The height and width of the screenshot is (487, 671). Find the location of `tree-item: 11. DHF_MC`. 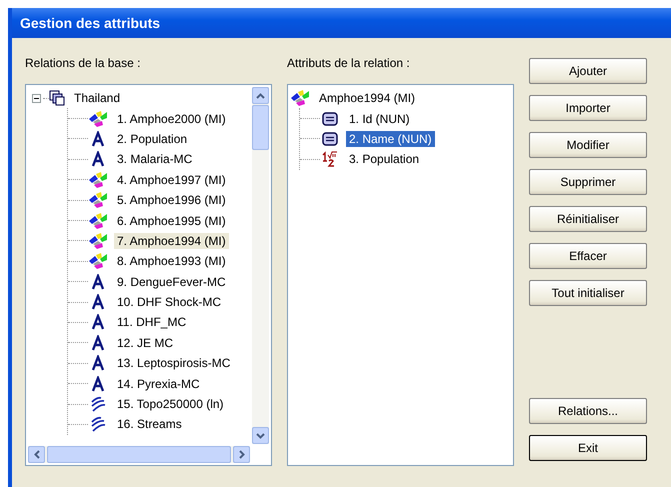

tree-item: 11. DHF_MC is located at coordinates (152, 322).